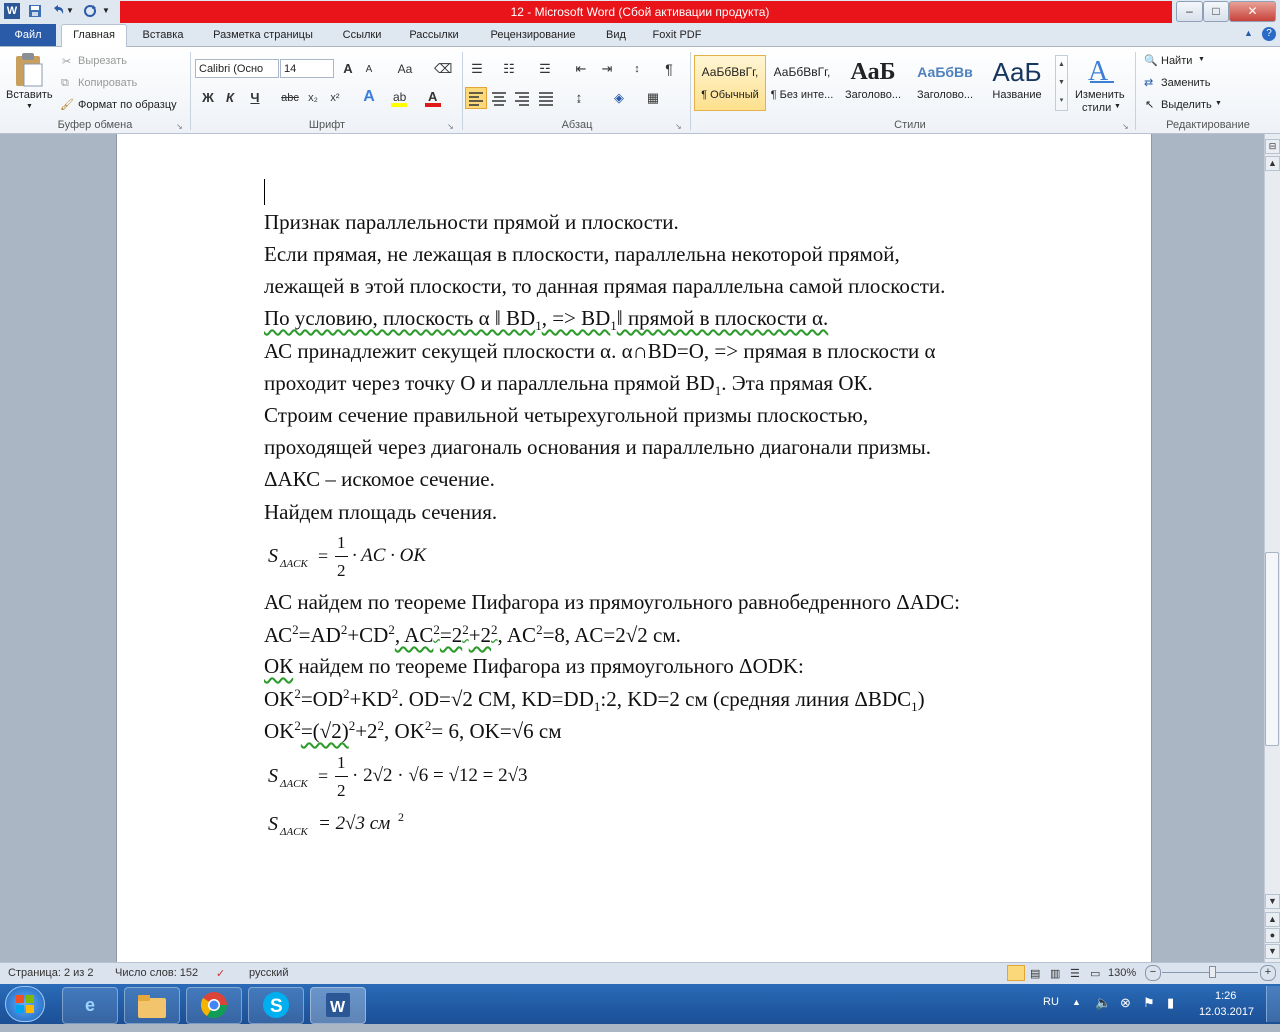  Describe the element at coordinates (263, 35) in the screenshot. I see `tab-page-layout: Разметка страницы` at that location.